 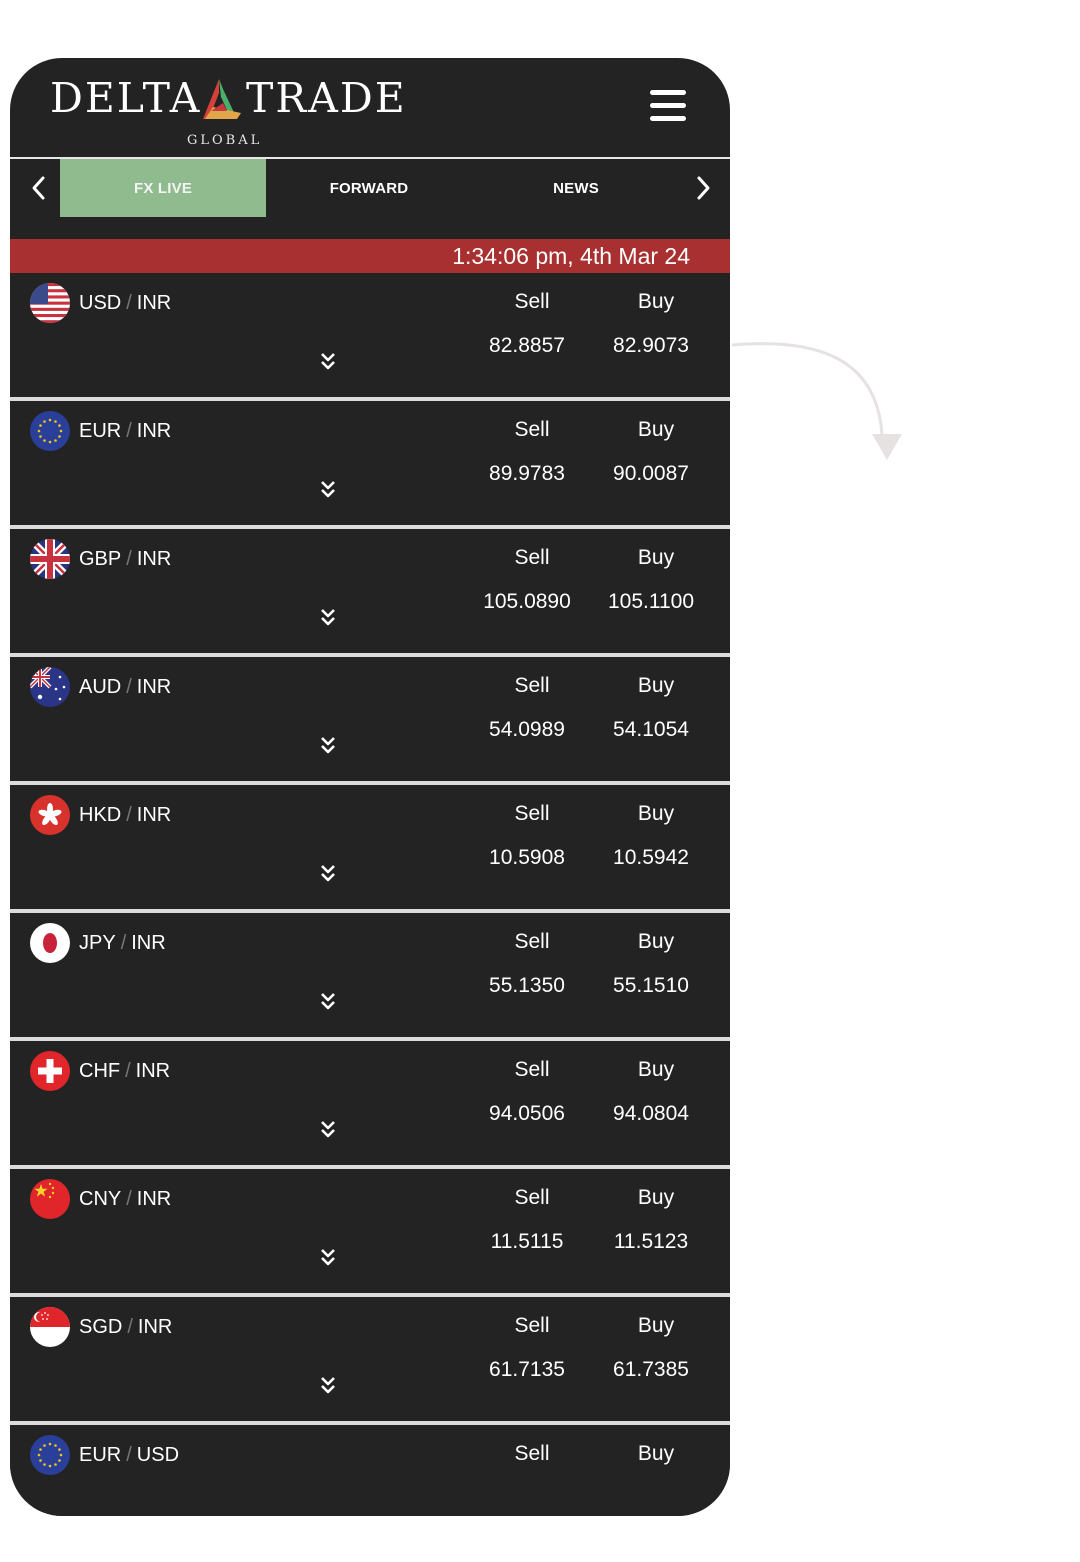 What do you see at coordinates (651, 601) in the screenshot?
I see `buy-rate: 105.1100` at bounding box center [651, 601].